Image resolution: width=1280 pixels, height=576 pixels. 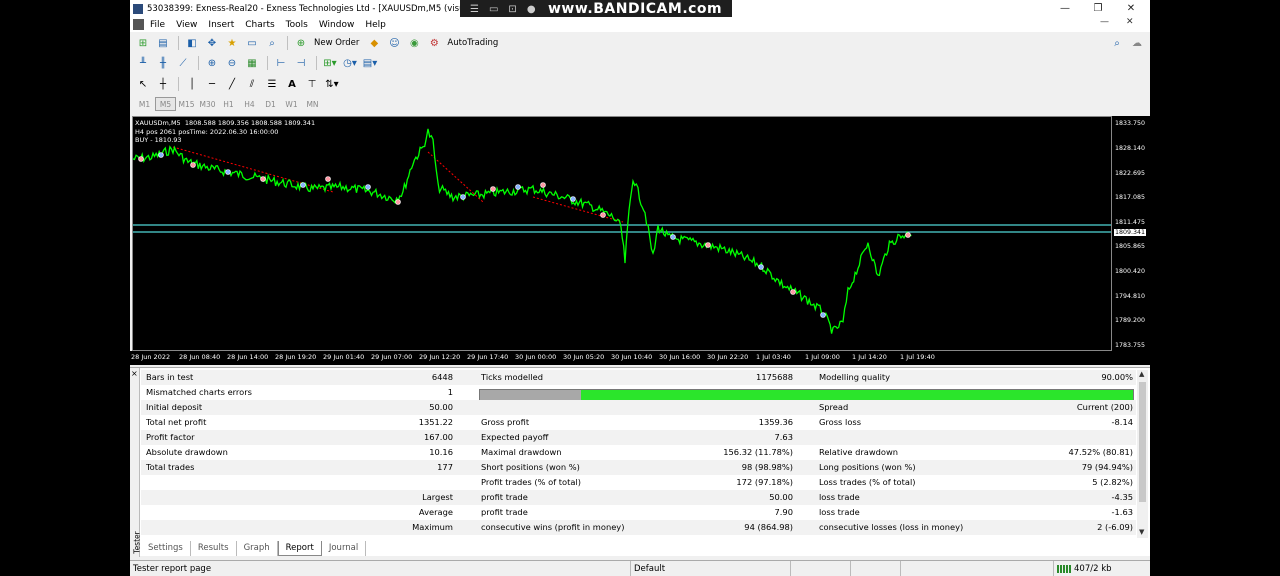 I want to click on search-icon: ⌕, so click(x=1117, y=43).